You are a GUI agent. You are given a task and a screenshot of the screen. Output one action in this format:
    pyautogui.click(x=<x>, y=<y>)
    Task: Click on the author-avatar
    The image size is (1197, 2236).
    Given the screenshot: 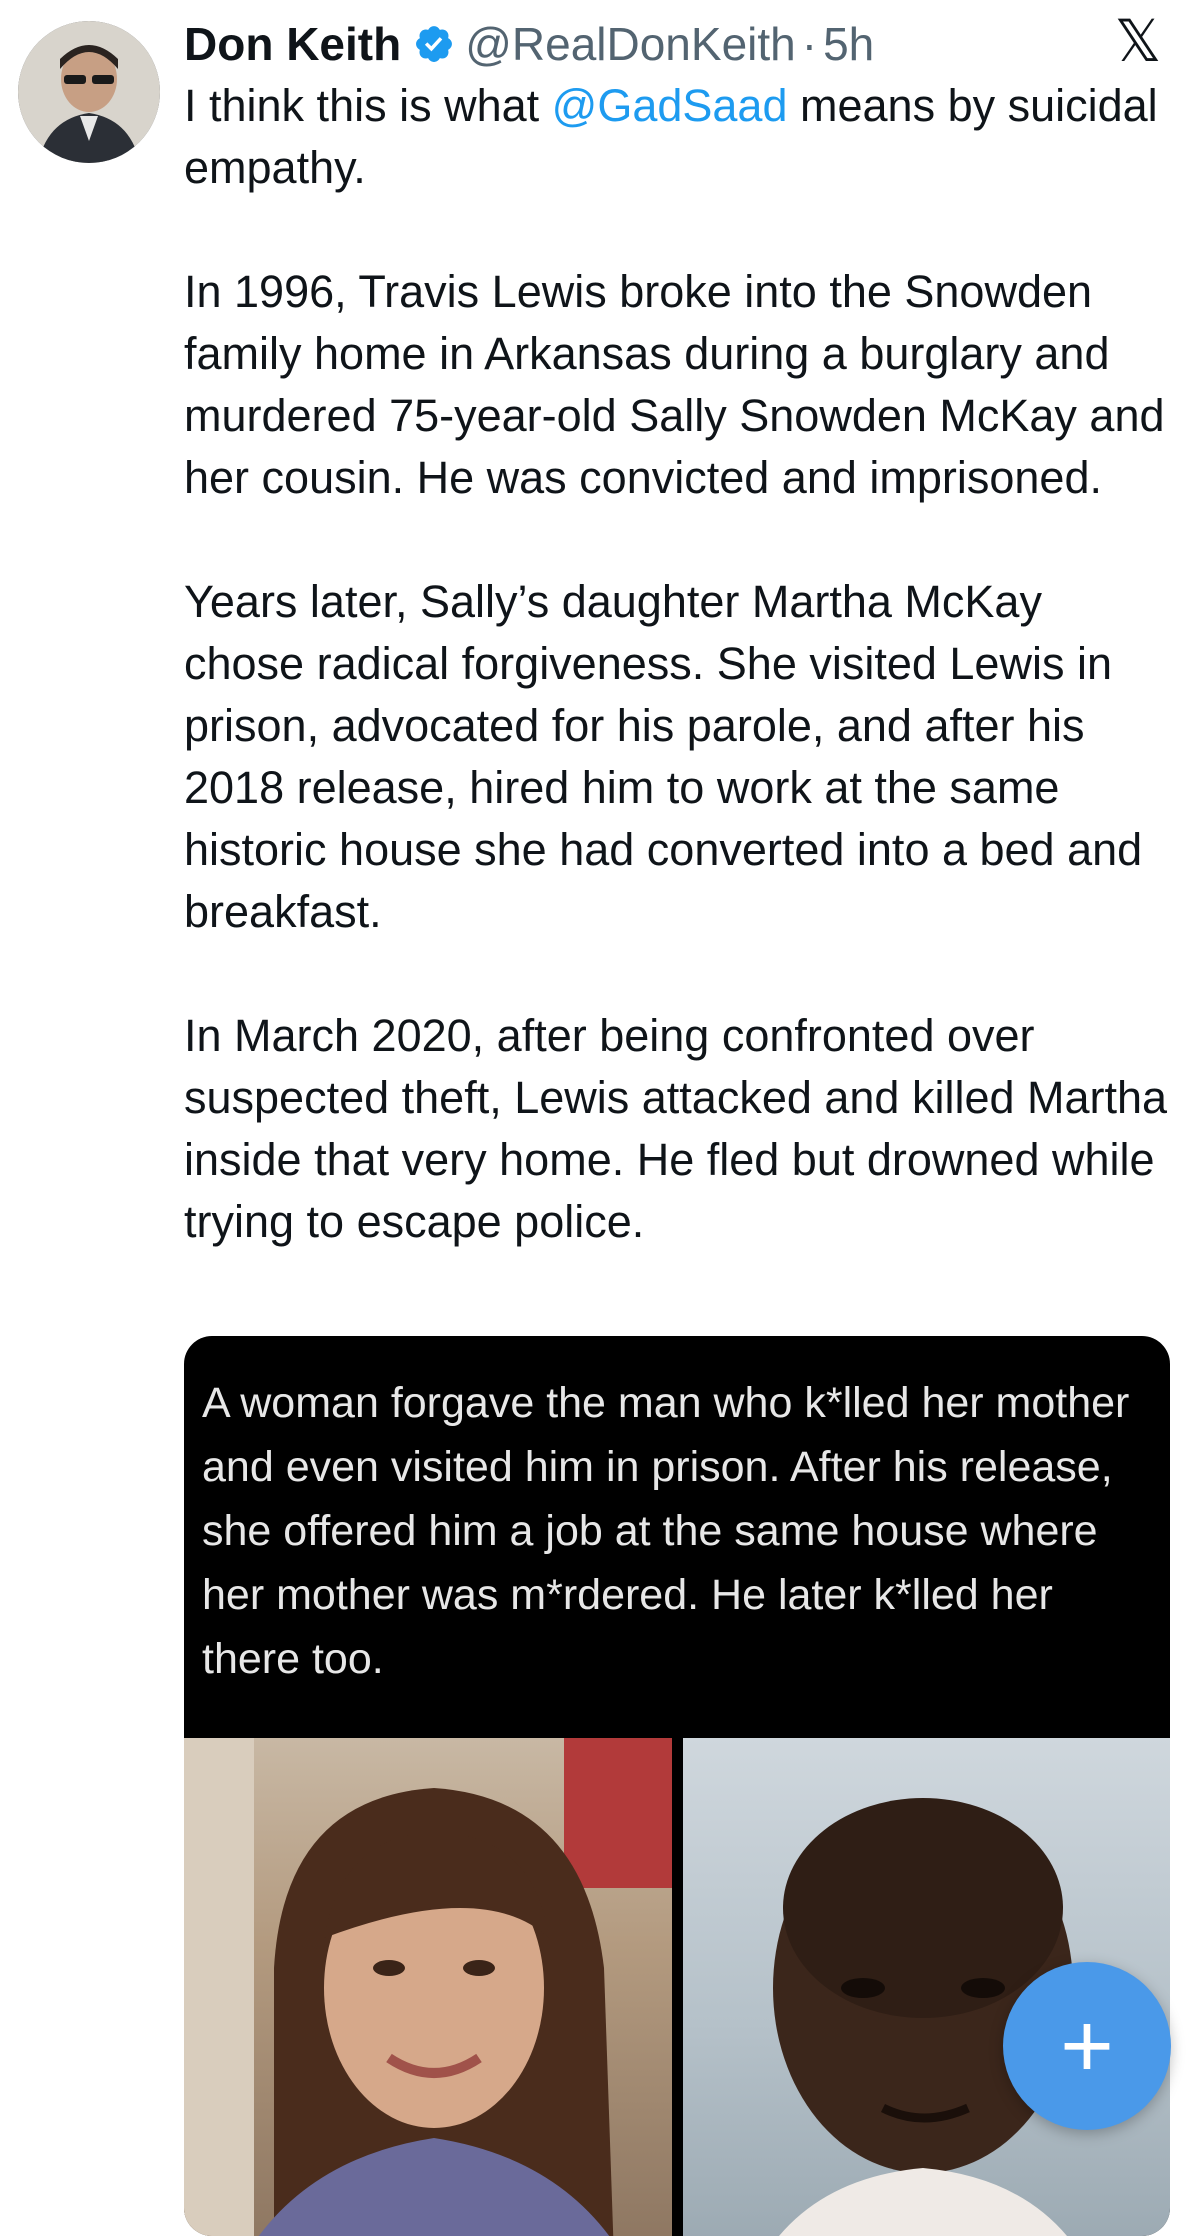 What is the action you would take?
    pyautogui.click(x=89, y=92)
    